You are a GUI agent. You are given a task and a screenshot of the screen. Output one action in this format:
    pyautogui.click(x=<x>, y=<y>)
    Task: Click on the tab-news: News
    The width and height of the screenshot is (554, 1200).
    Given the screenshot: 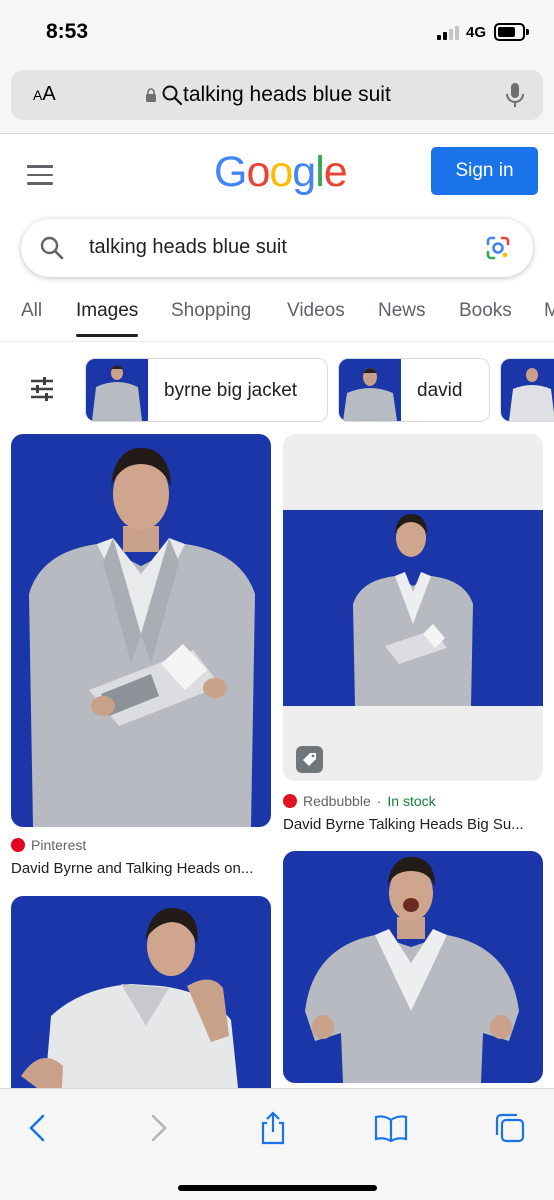 What is the action you would take?
    pyautogui.click(x=402, y=311)
    